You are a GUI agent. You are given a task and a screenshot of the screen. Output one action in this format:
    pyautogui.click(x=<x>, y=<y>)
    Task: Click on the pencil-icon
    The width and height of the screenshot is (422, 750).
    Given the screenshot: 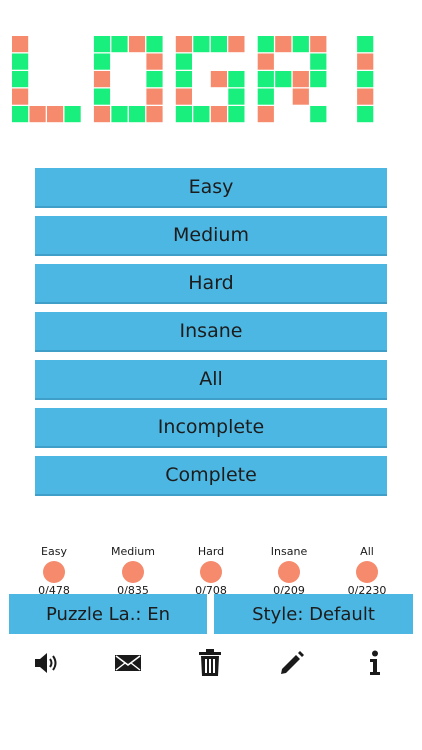 What is the action you would take?
    pyautogui.click(x=292, y=663)
    